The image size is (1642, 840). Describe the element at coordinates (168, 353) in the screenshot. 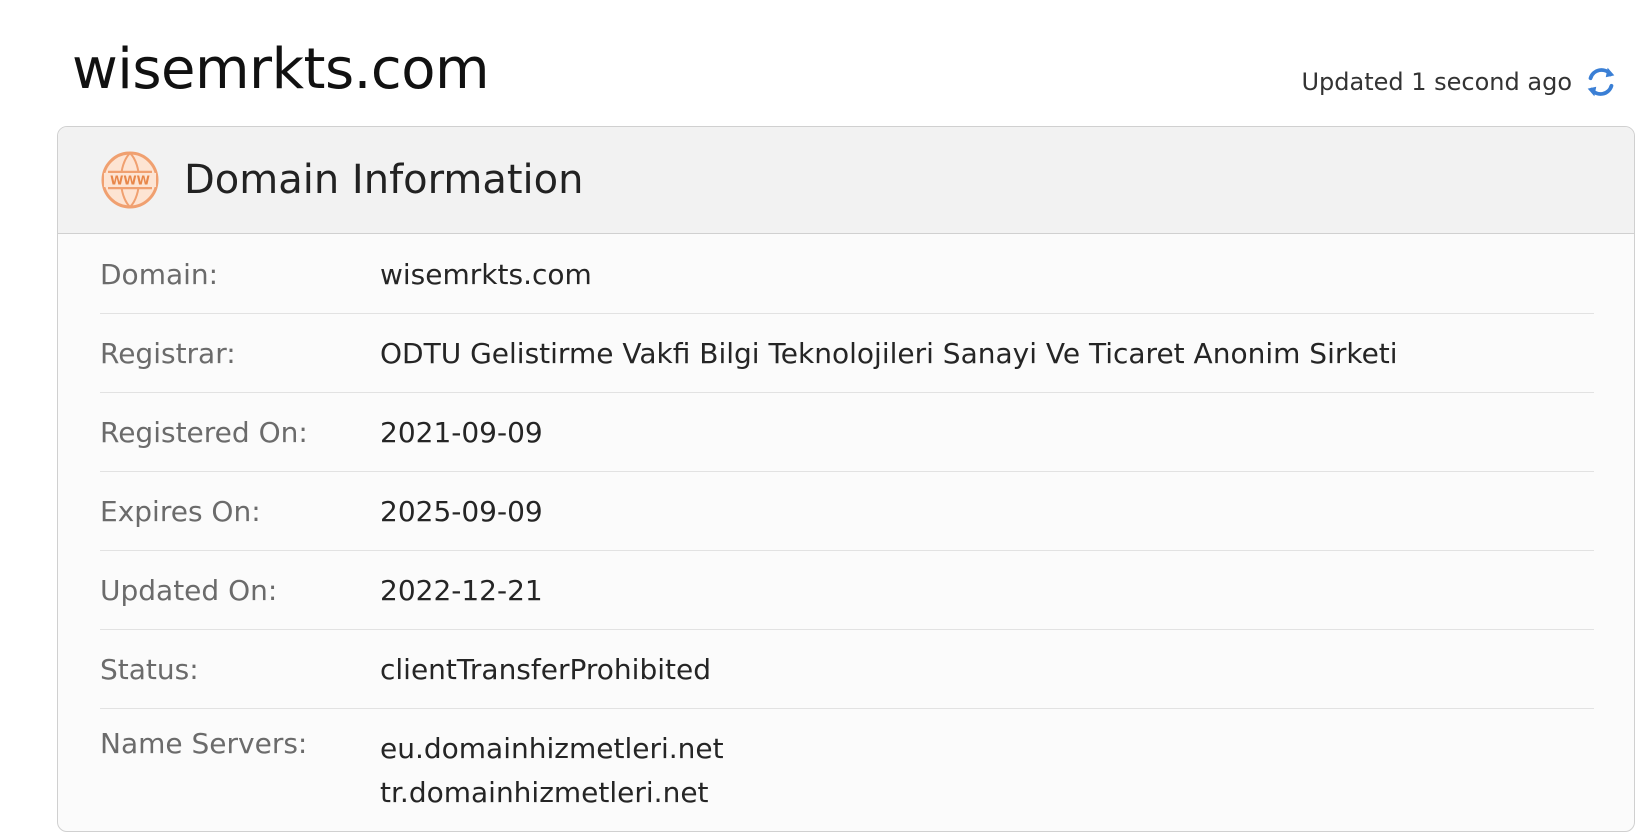

I see `info-label: Registrar:` at that location.